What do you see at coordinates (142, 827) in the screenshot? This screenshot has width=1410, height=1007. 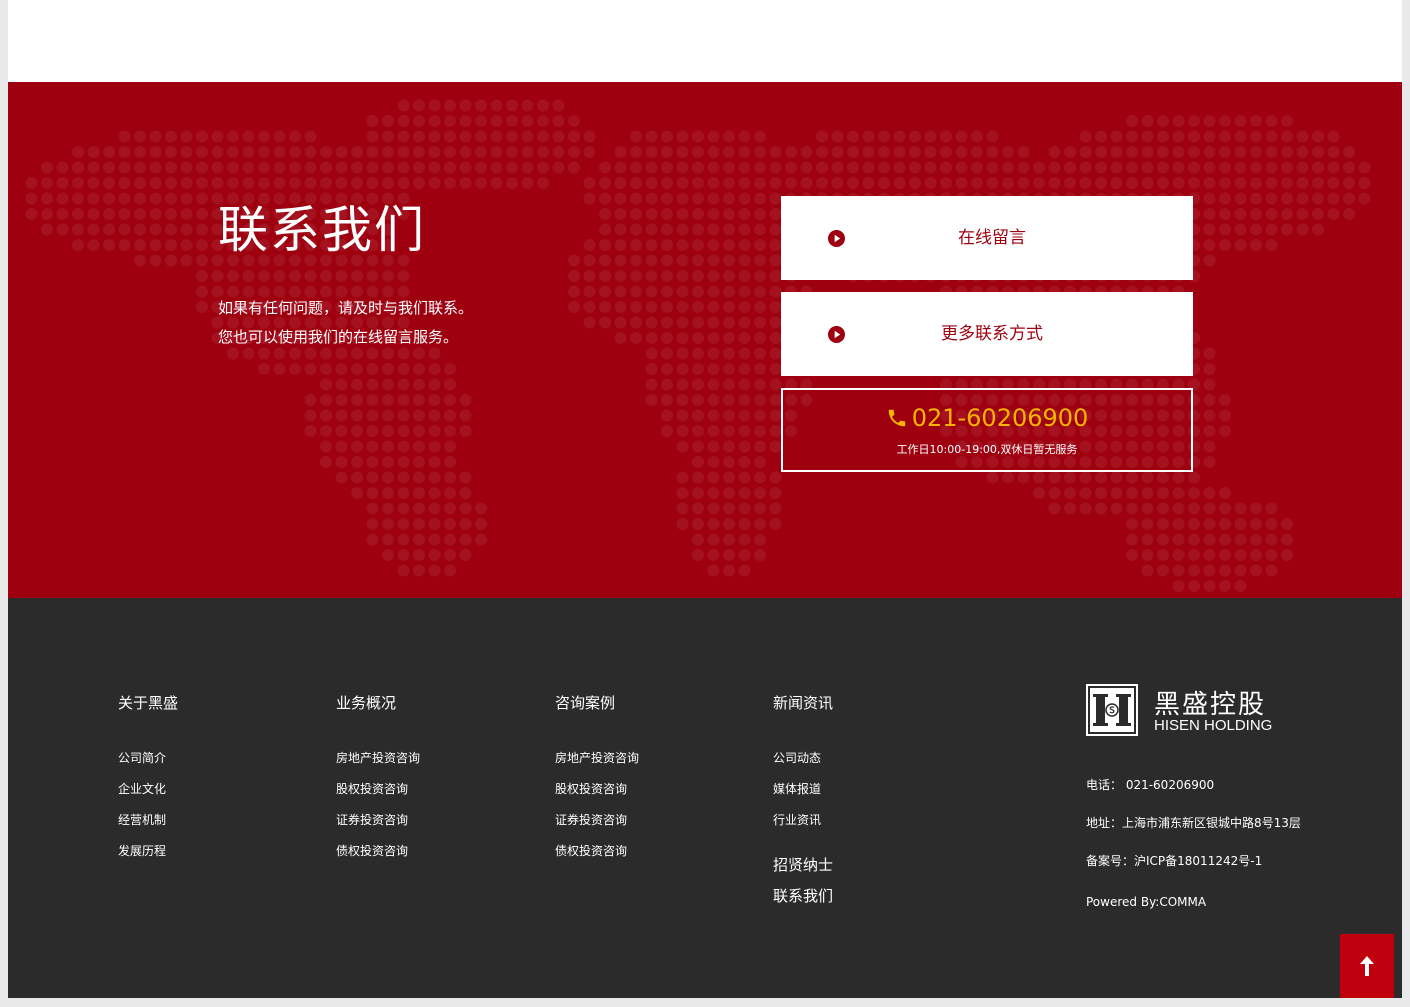 I see `footer-link: 经营机制` at bounding box center [142, 827].